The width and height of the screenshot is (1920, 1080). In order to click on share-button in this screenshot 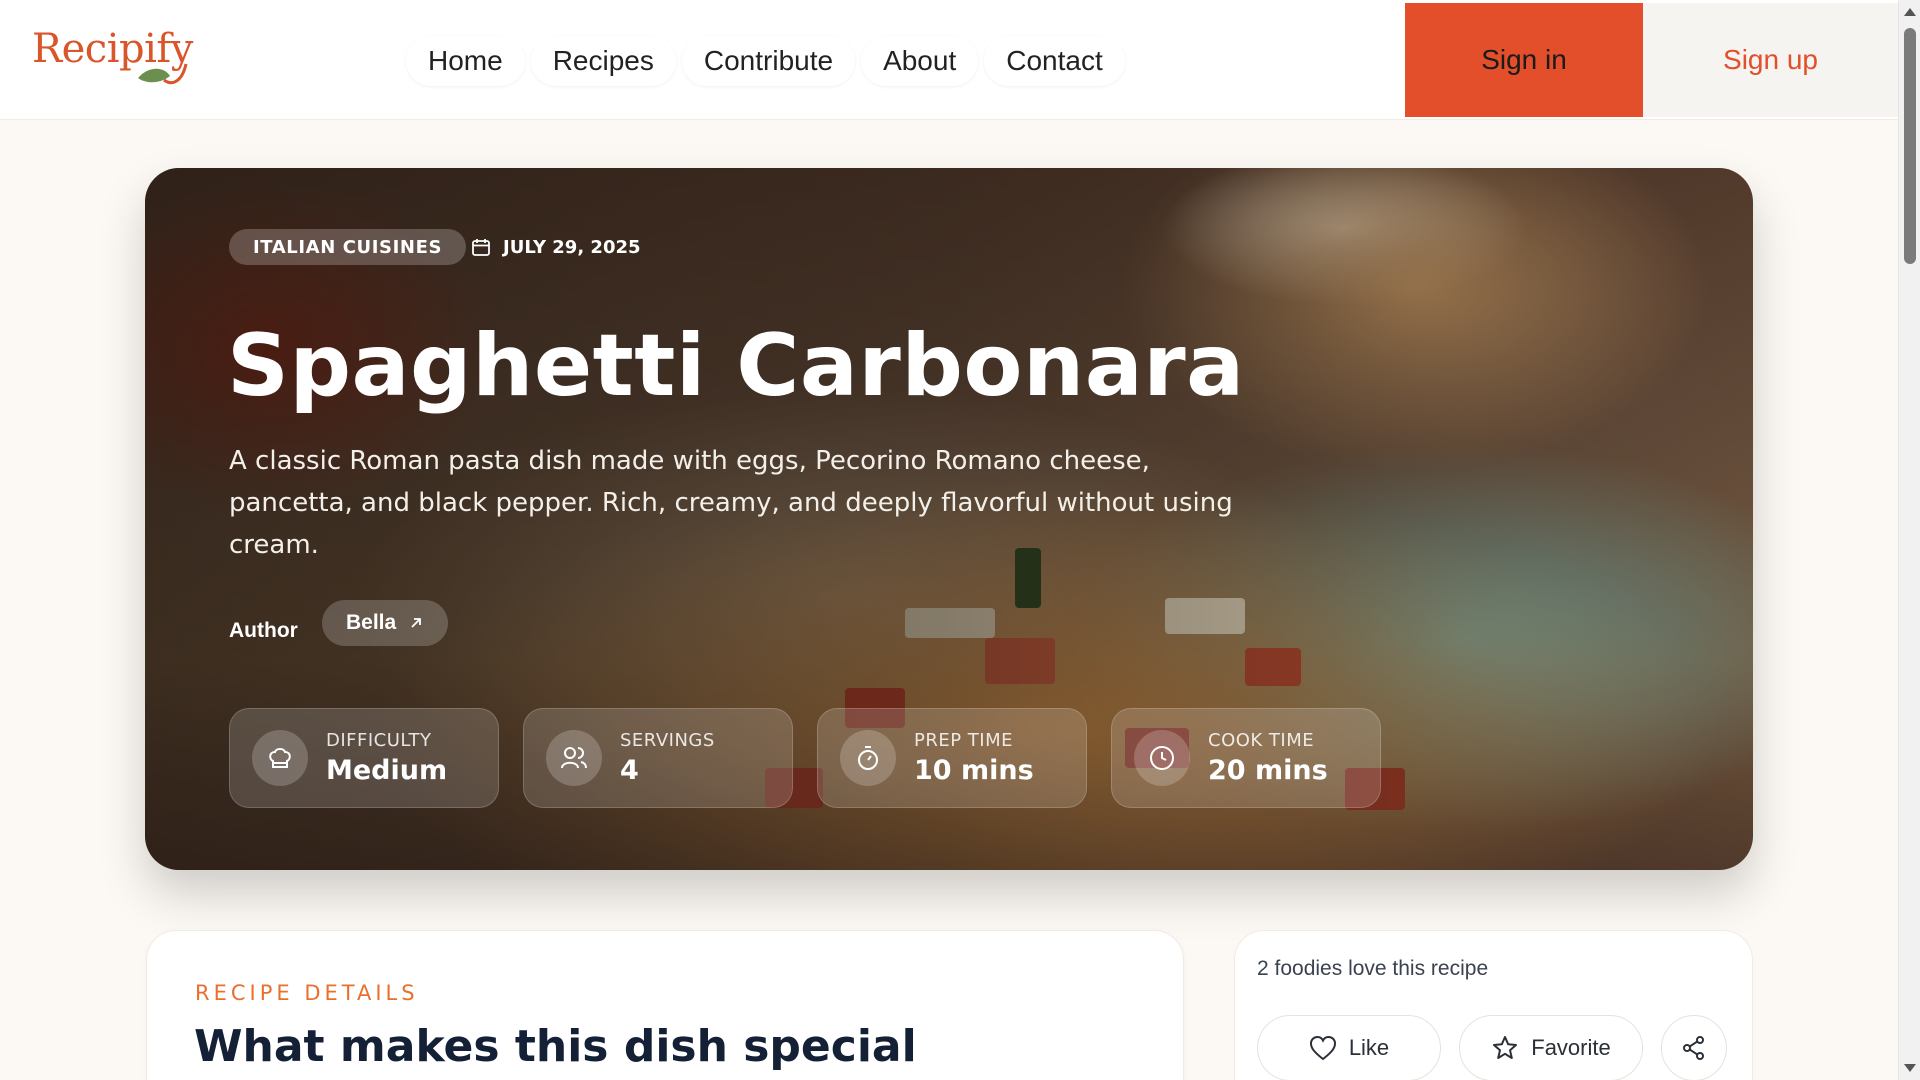, I will do `click(1694, 1047)`.